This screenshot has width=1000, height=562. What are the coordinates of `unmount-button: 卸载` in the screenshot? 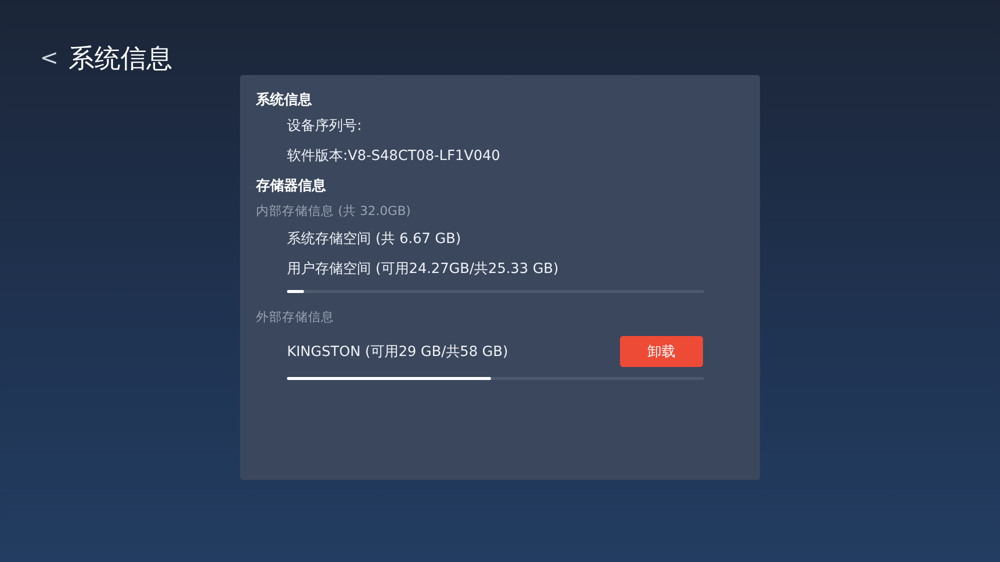 It's located at (661, 351).